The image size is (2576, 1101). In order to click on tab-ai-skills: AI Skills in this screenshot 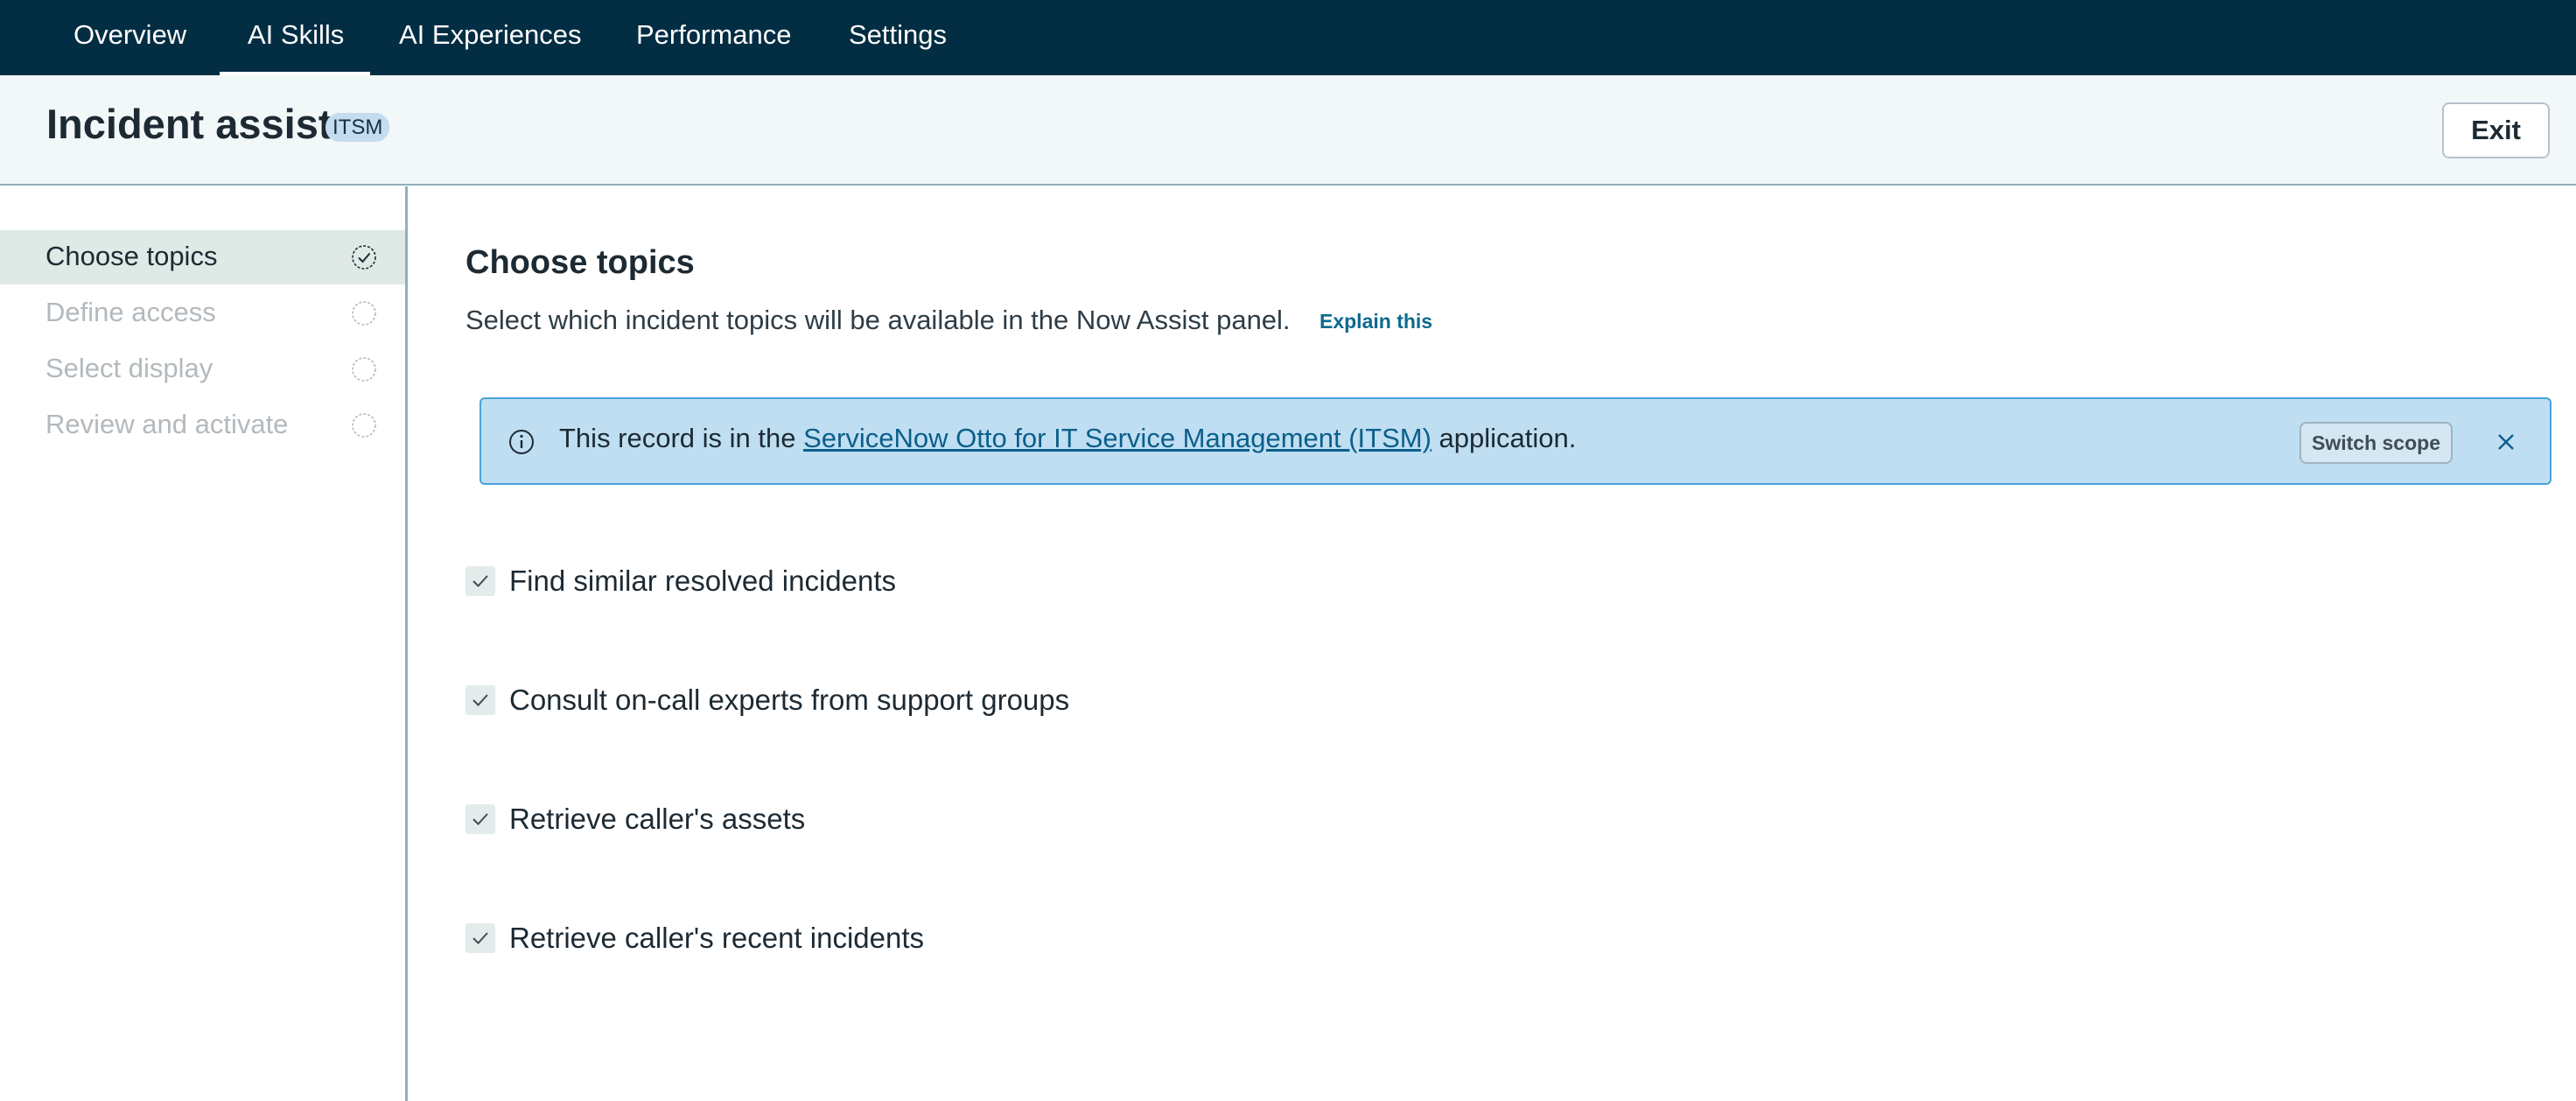, I will do `click(295, 37)`.